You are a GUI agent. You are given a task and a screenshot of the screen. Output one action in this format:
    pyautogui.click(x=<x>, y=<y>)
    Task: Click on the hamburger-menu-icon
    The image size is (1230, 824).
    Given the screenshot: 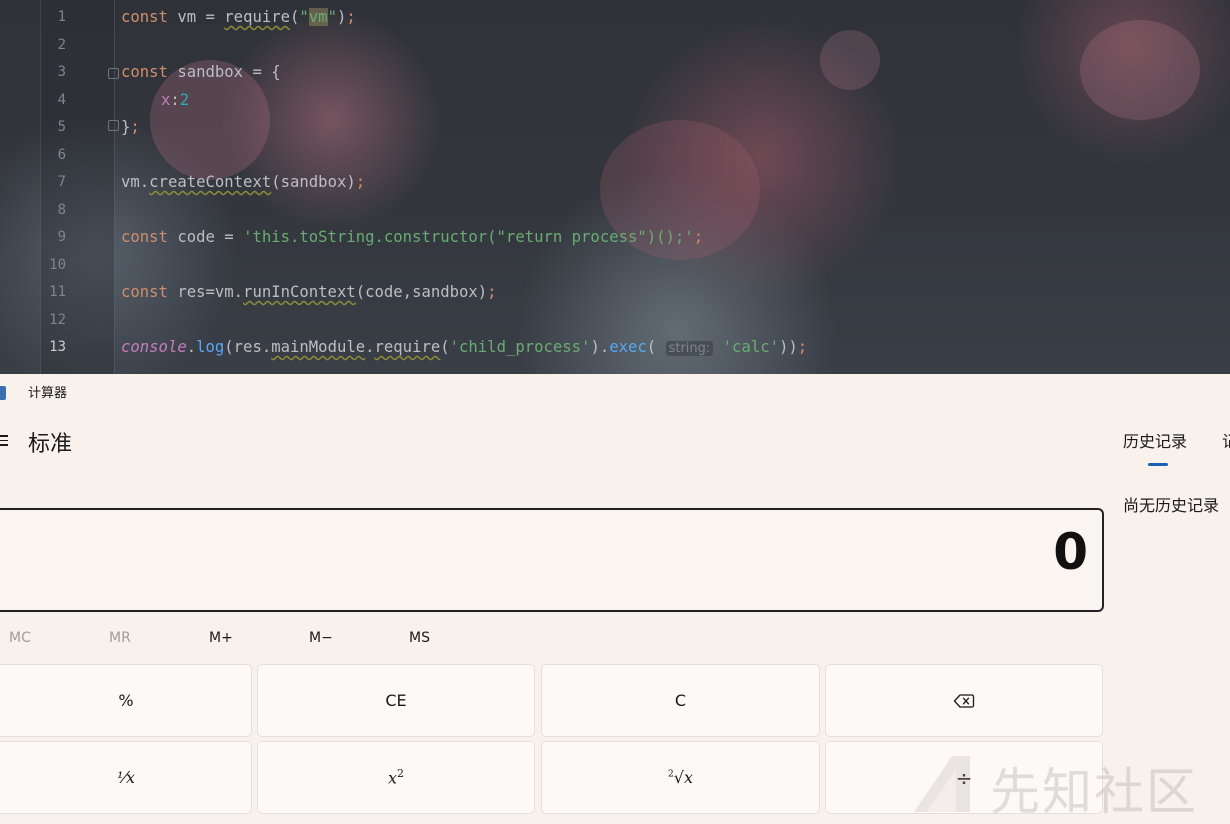 What is the action you would take?
    pyautogui.click(x=4, y=439)
    